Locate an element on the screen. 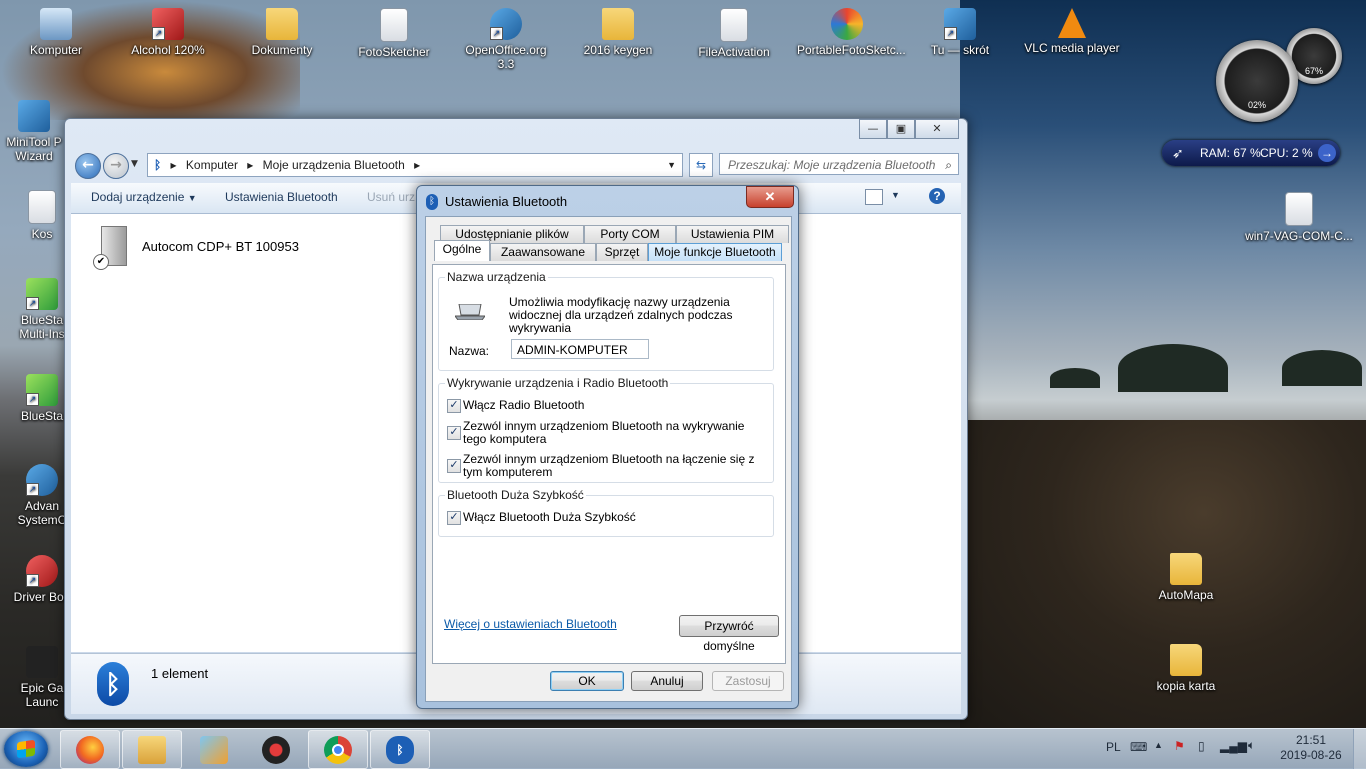 Image resolution: width=1366 pixels, height=769 pixels. taskbar-media-player is located at coordinates (214, 749).